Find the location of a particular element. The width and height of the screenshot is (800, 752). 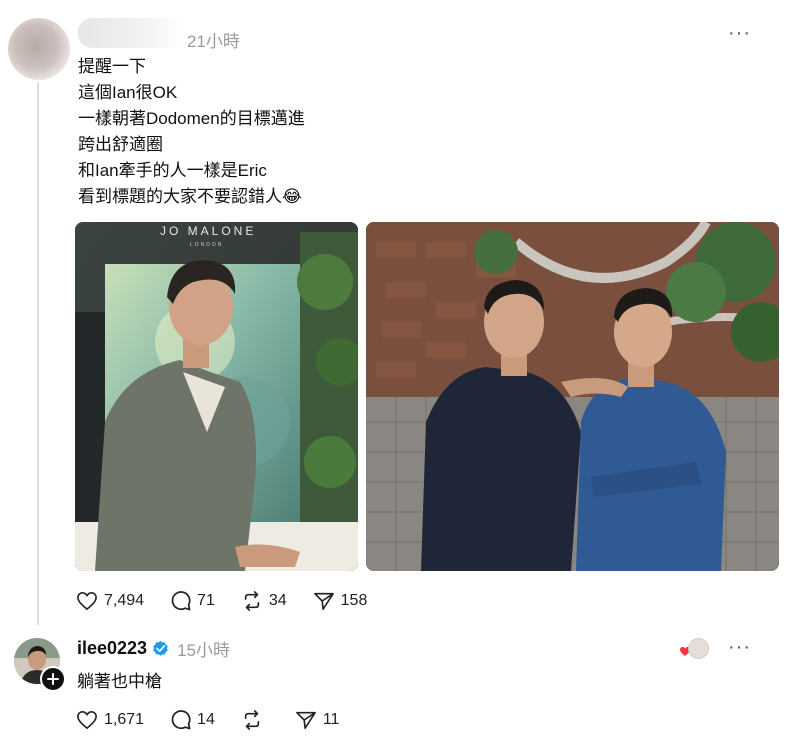

reply-actions: 1,671 14 11 is located at coordinates (220, 719).